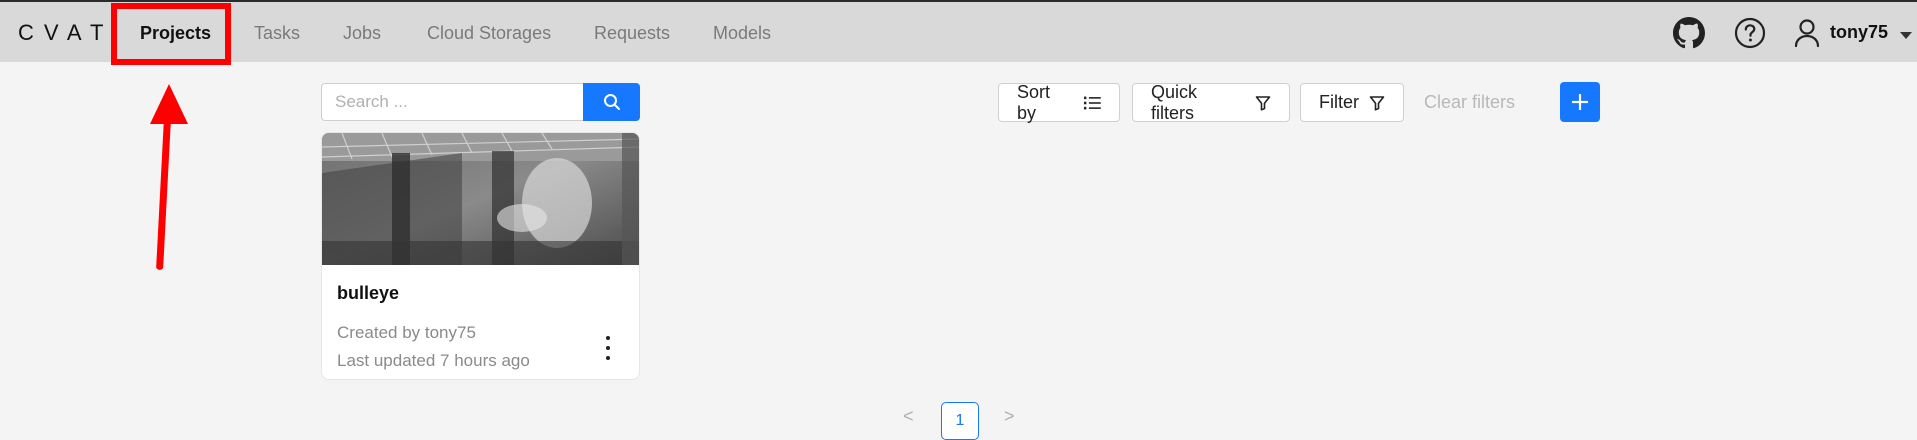 This screenshot has height=440, width=1917. I want to click on sort-by-label: Sort by, so click(1034, 102).